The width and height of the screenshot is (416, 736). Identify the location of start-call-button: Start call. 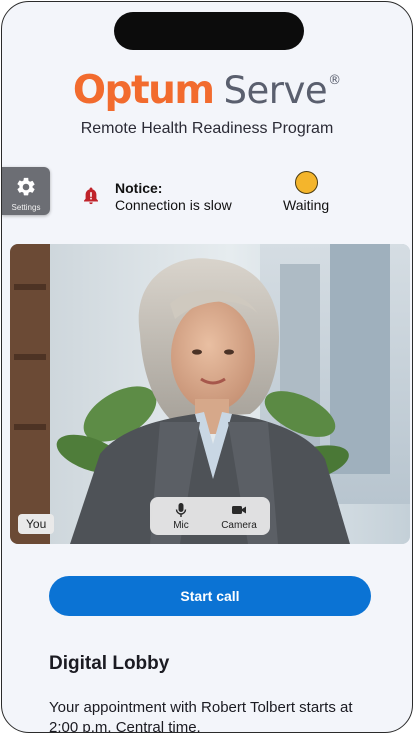
(210, 596).